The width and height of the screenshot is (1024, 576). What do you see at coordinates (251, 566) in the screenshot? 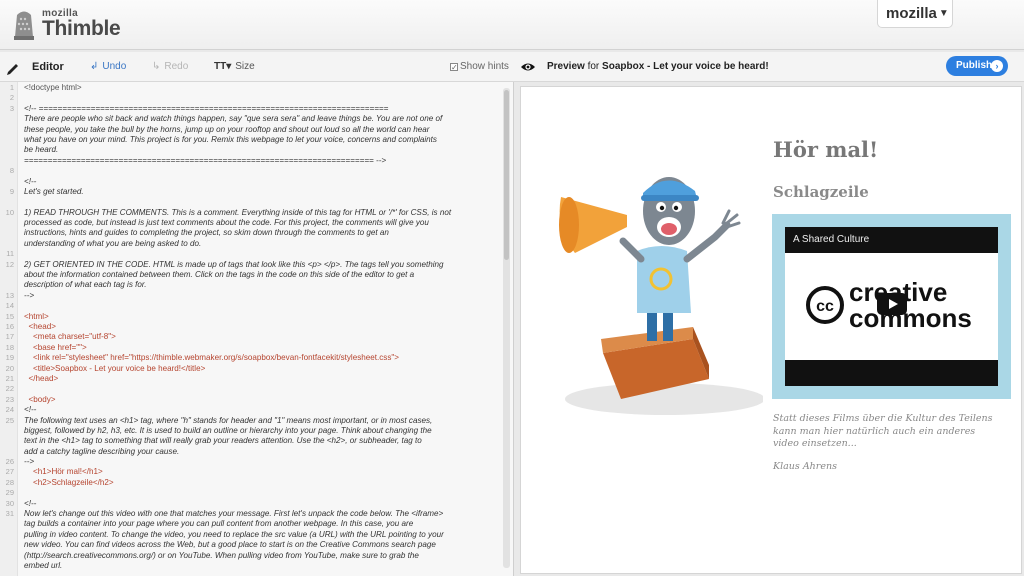
I see `code-line: embed url.` at bounding box center [251, 566].